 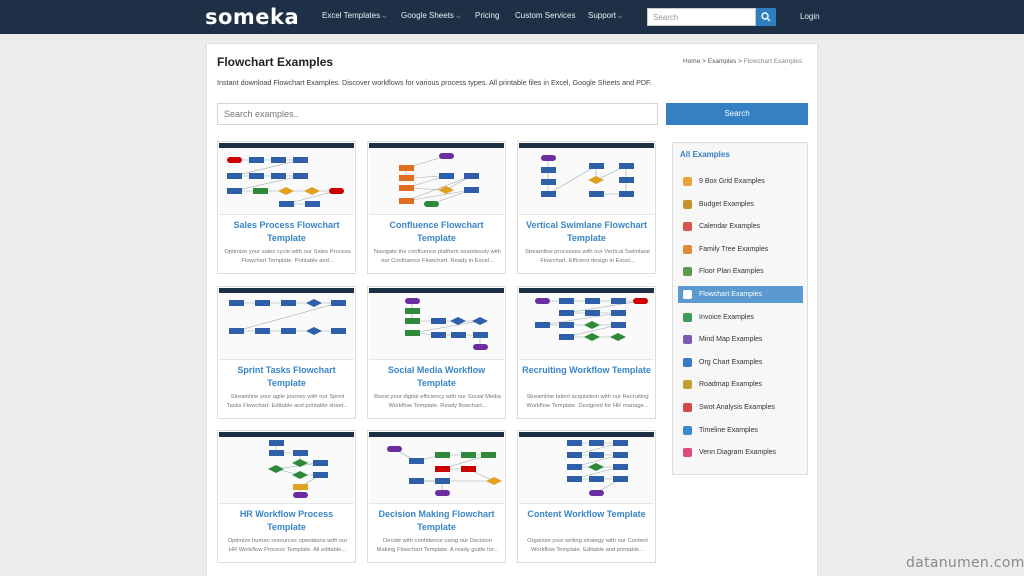 What do you see at coordinates (740, 339) in the screenshot?
I see `sidebar-item-mind-map-examples: Mind Map Examples` at bounding box center [740, 339].